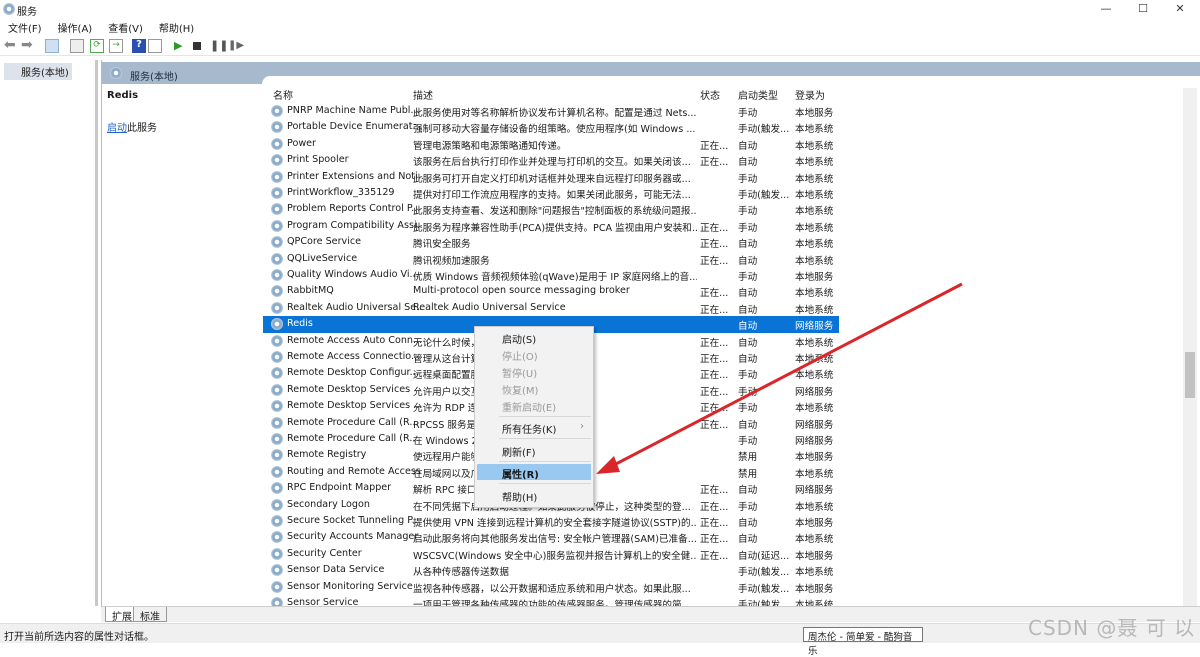  Describe the element at coordinates (534, 472) in the screenshot. I see `menu-item-properties: 属性(R)` at that location.